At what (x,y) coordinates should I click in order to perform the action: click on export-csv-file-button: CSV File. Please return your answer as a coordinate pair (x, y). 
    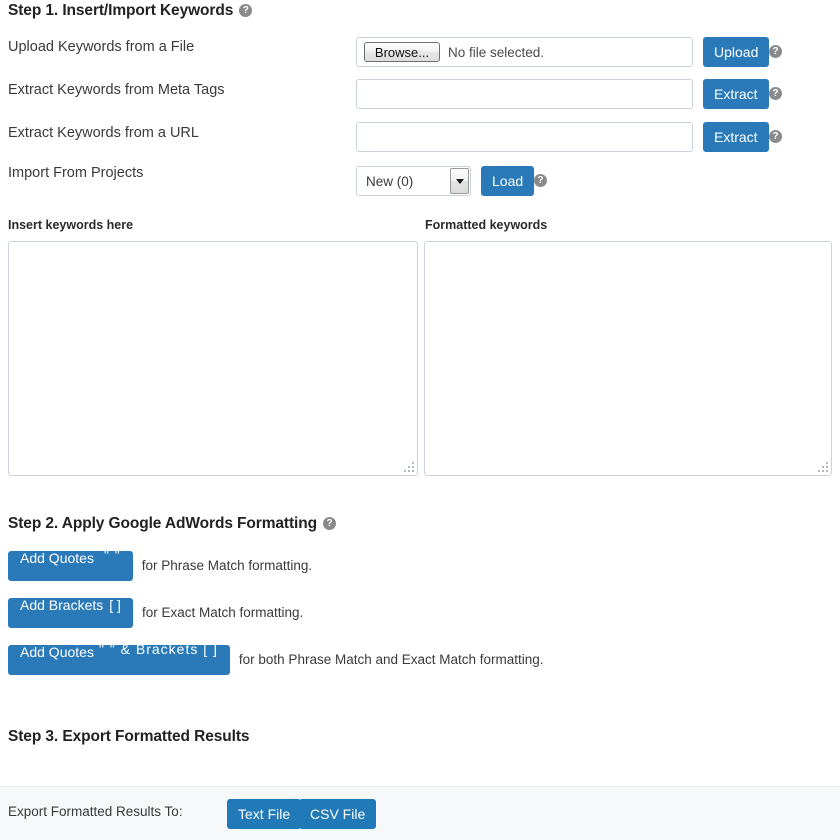
    Looking at the image, I should click on (338, 814).